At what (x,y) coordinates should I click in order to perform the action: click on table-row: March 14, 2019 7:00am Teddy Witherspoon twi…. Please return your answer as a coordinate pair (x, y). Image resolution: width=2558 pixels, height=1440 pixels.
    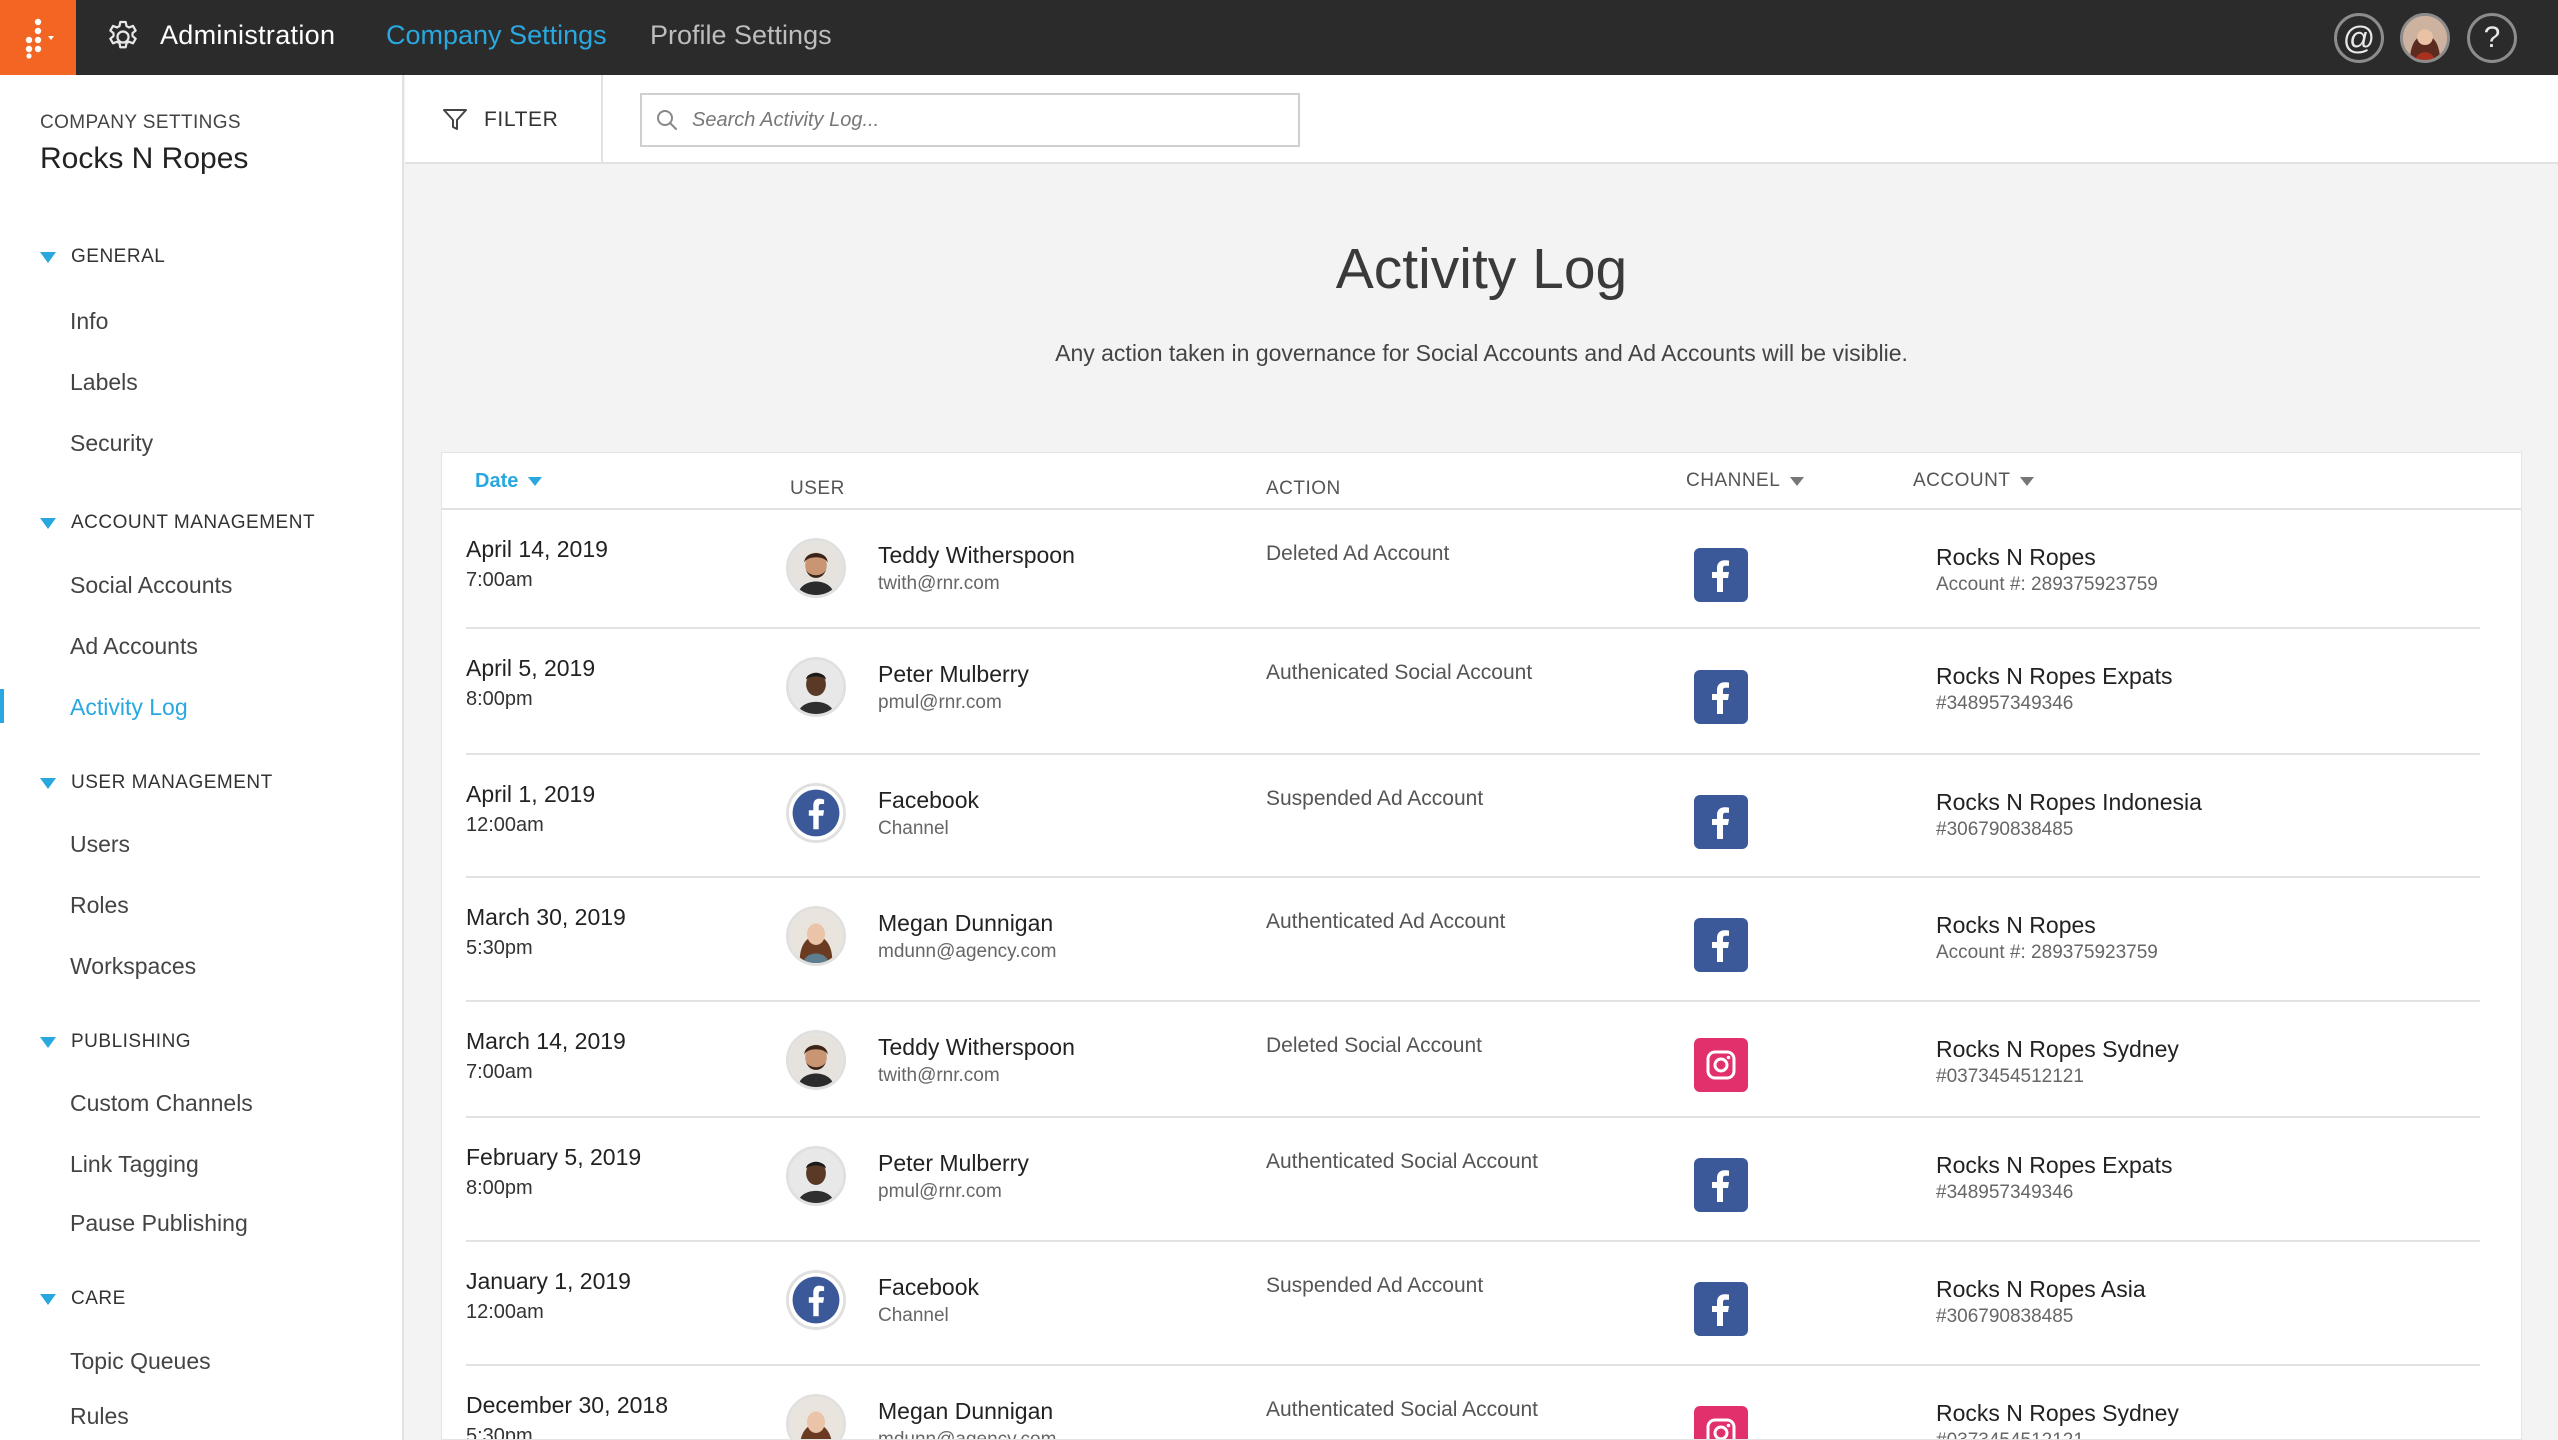
    Looking at the image, I should click on (1473, 1060).